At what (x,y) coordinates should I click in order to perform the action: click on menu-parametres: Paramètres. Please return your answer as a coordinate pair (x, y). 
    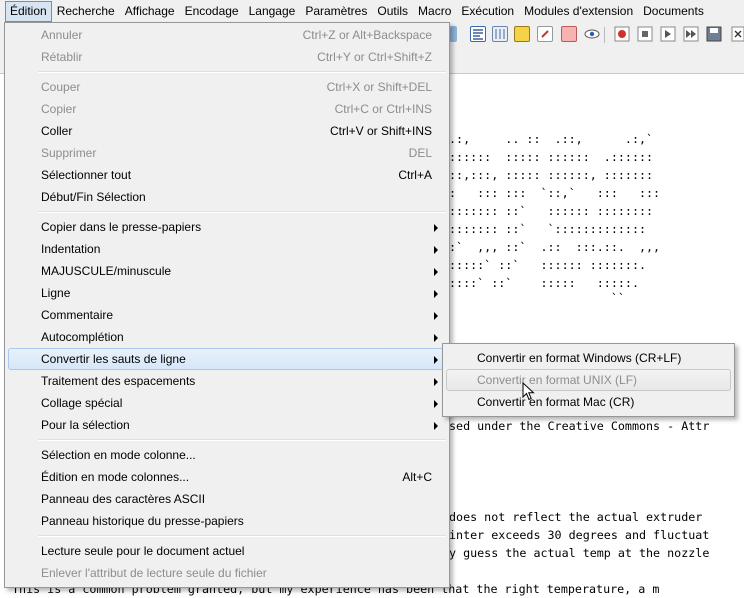
    Looking at the image, I should click on (336, 11).